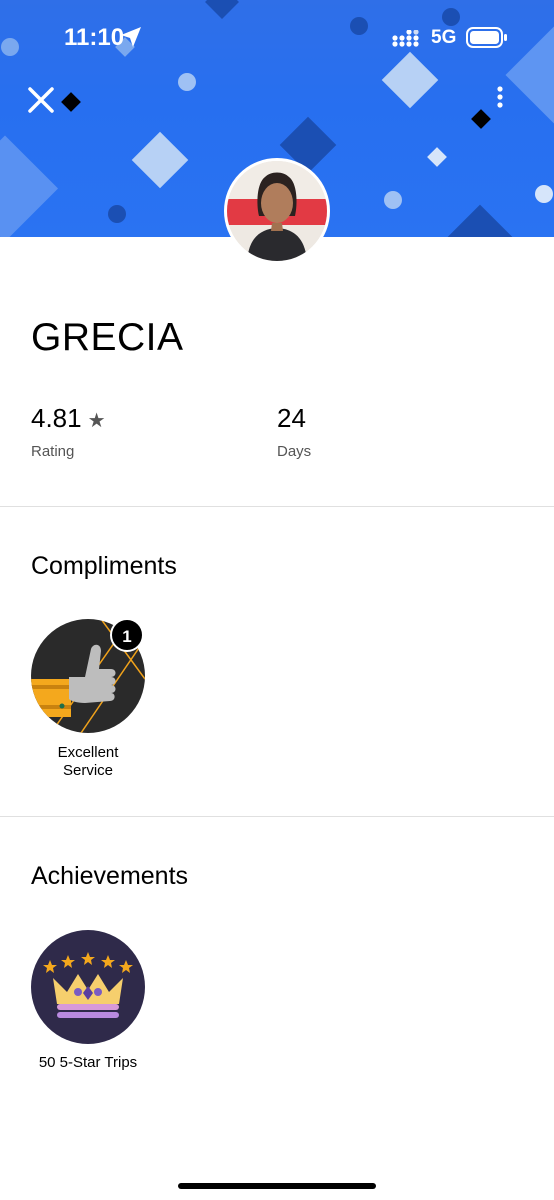  I want to click on battery-icon, so click(486, 37).